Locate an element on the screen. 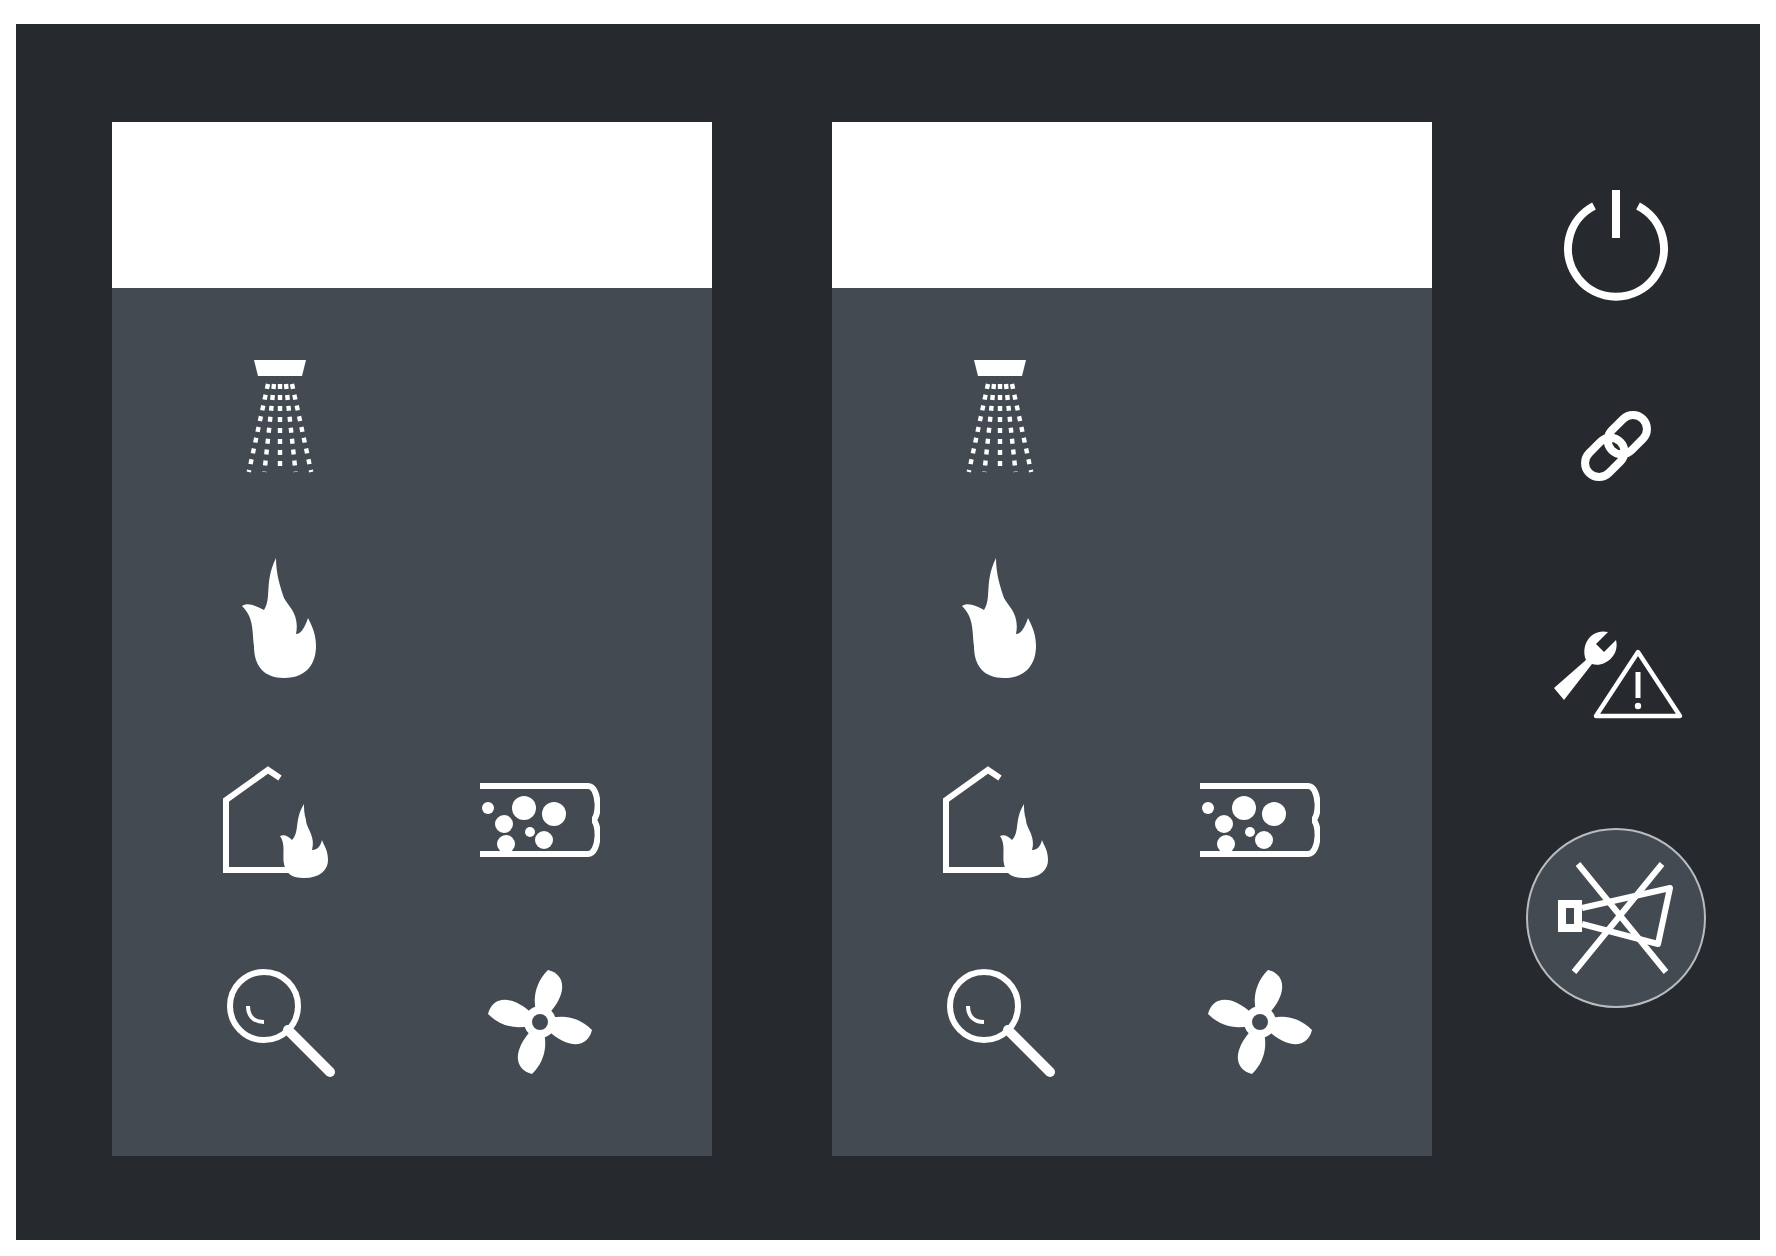  power-icon is located at coordinates (1616, 244).